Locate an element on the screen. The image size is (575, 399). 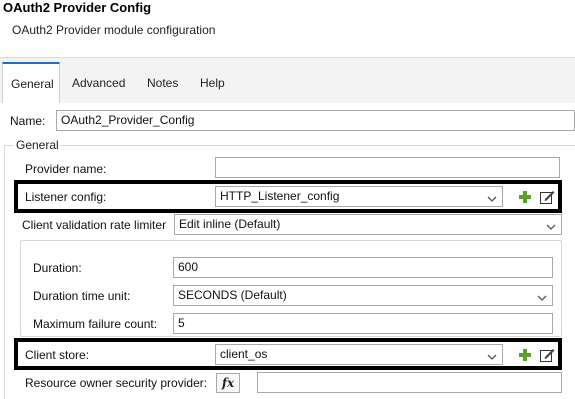
tab-help: Help is located at coordinates (212, 83).